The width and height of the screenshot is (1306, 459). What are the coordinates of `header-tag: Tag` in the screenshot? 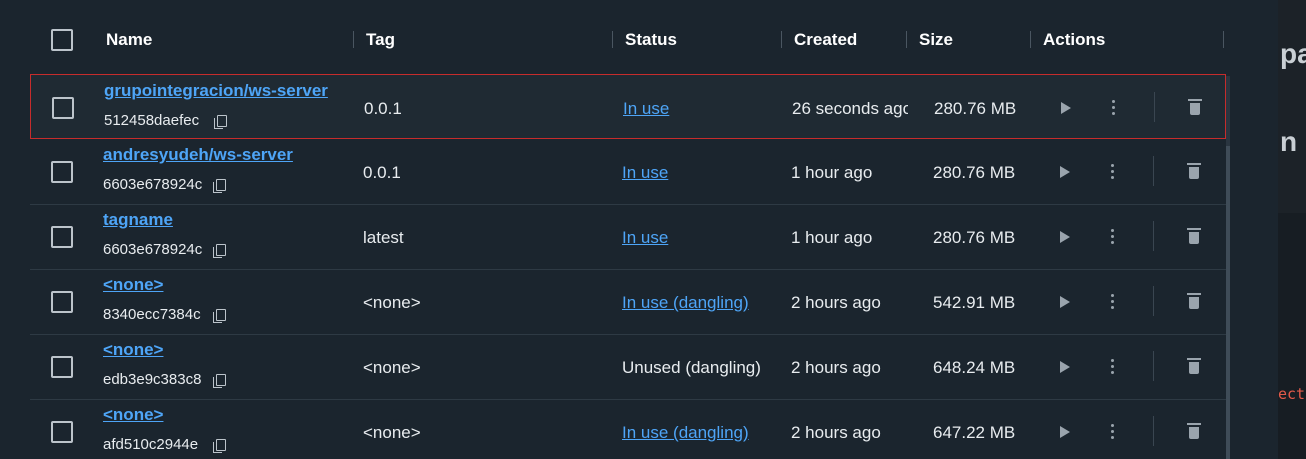 It's located at (380, 40).